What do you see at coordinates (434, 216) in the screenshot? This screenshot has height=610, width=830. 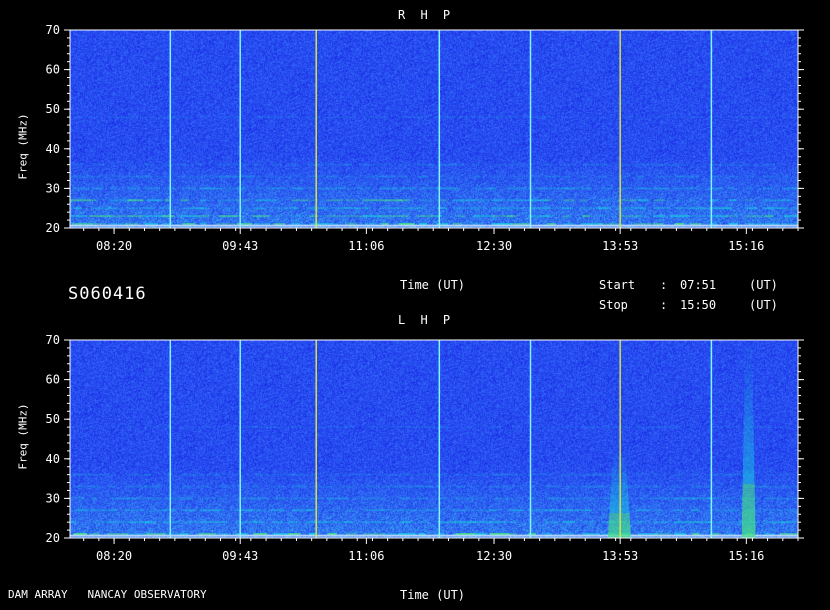 I see `emission-band-23mhz` at bounding box center [434, 216].